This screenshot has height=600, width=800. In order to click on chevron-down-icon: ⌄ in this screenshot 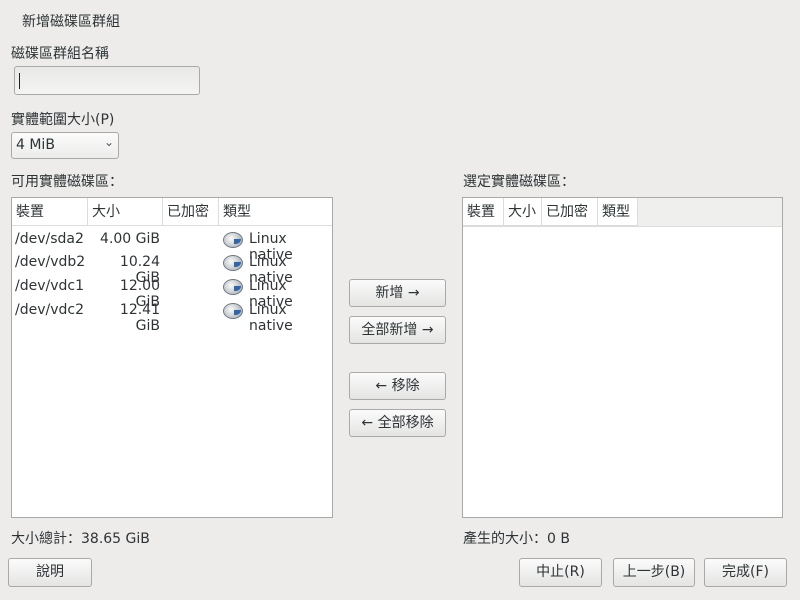, I will do `click(109, 142)`.